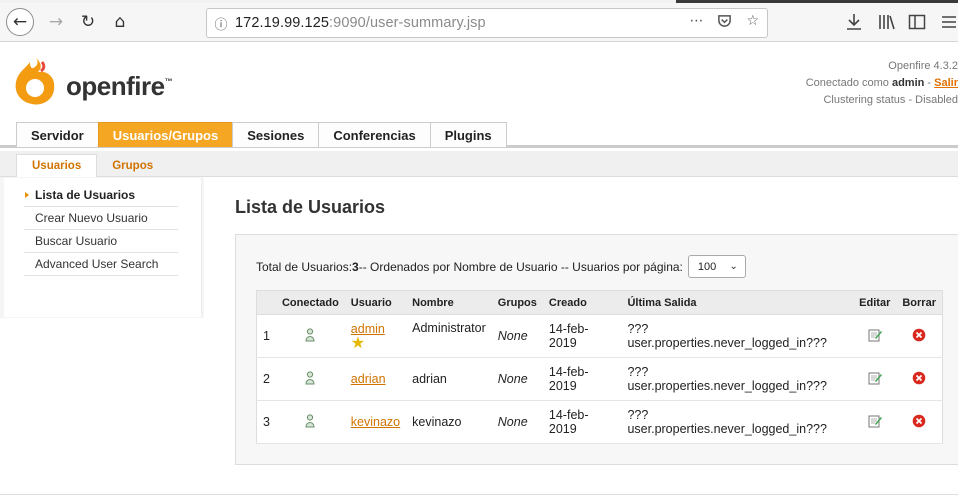 The image size is (958, 500). I want to click on home-icon: ⌂, so click(120, 22).